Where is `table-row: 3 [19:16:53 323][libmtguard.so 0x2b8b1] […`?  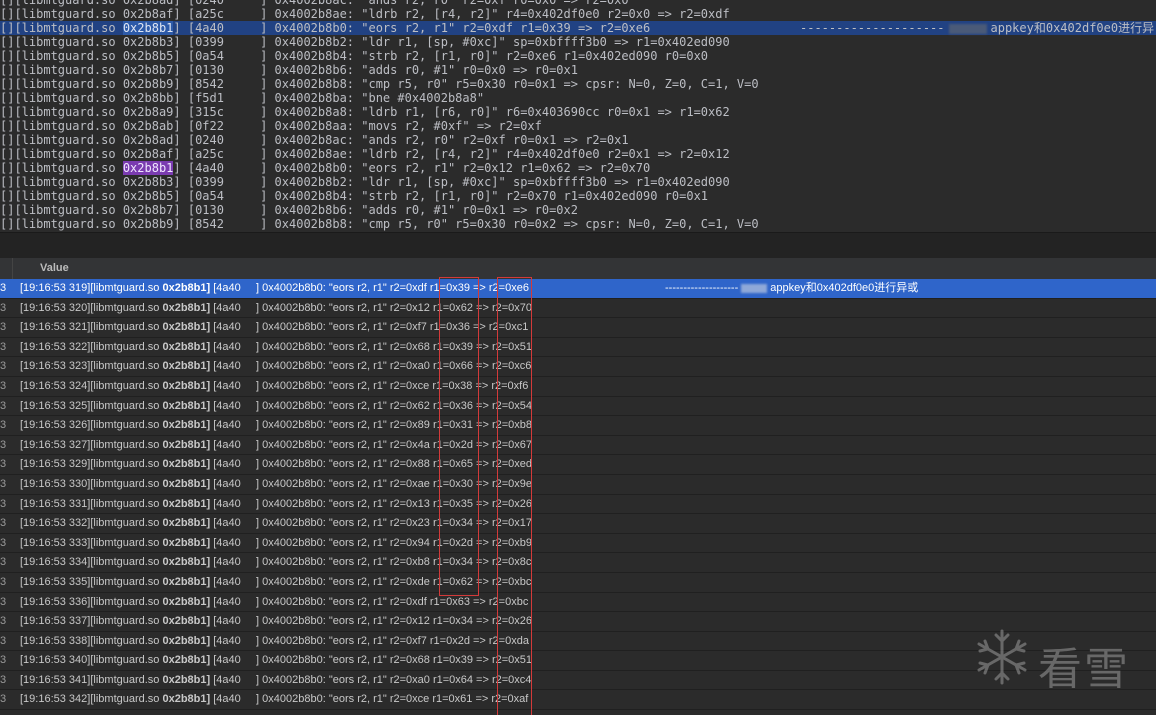
table-row: 3 [19:16:53 323][libmtguard.so 0x2b8b1] [… is located at coordinates (578, 367).